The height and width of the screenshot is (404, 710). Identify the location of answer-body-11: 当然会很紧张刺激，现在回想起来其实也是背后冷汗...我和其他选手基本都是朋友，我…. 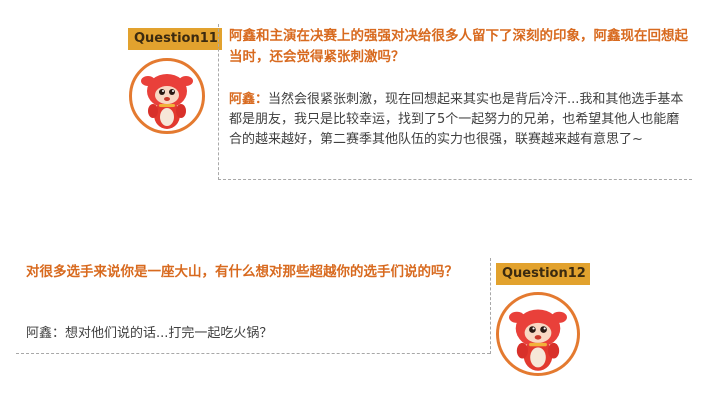
(456, 119).